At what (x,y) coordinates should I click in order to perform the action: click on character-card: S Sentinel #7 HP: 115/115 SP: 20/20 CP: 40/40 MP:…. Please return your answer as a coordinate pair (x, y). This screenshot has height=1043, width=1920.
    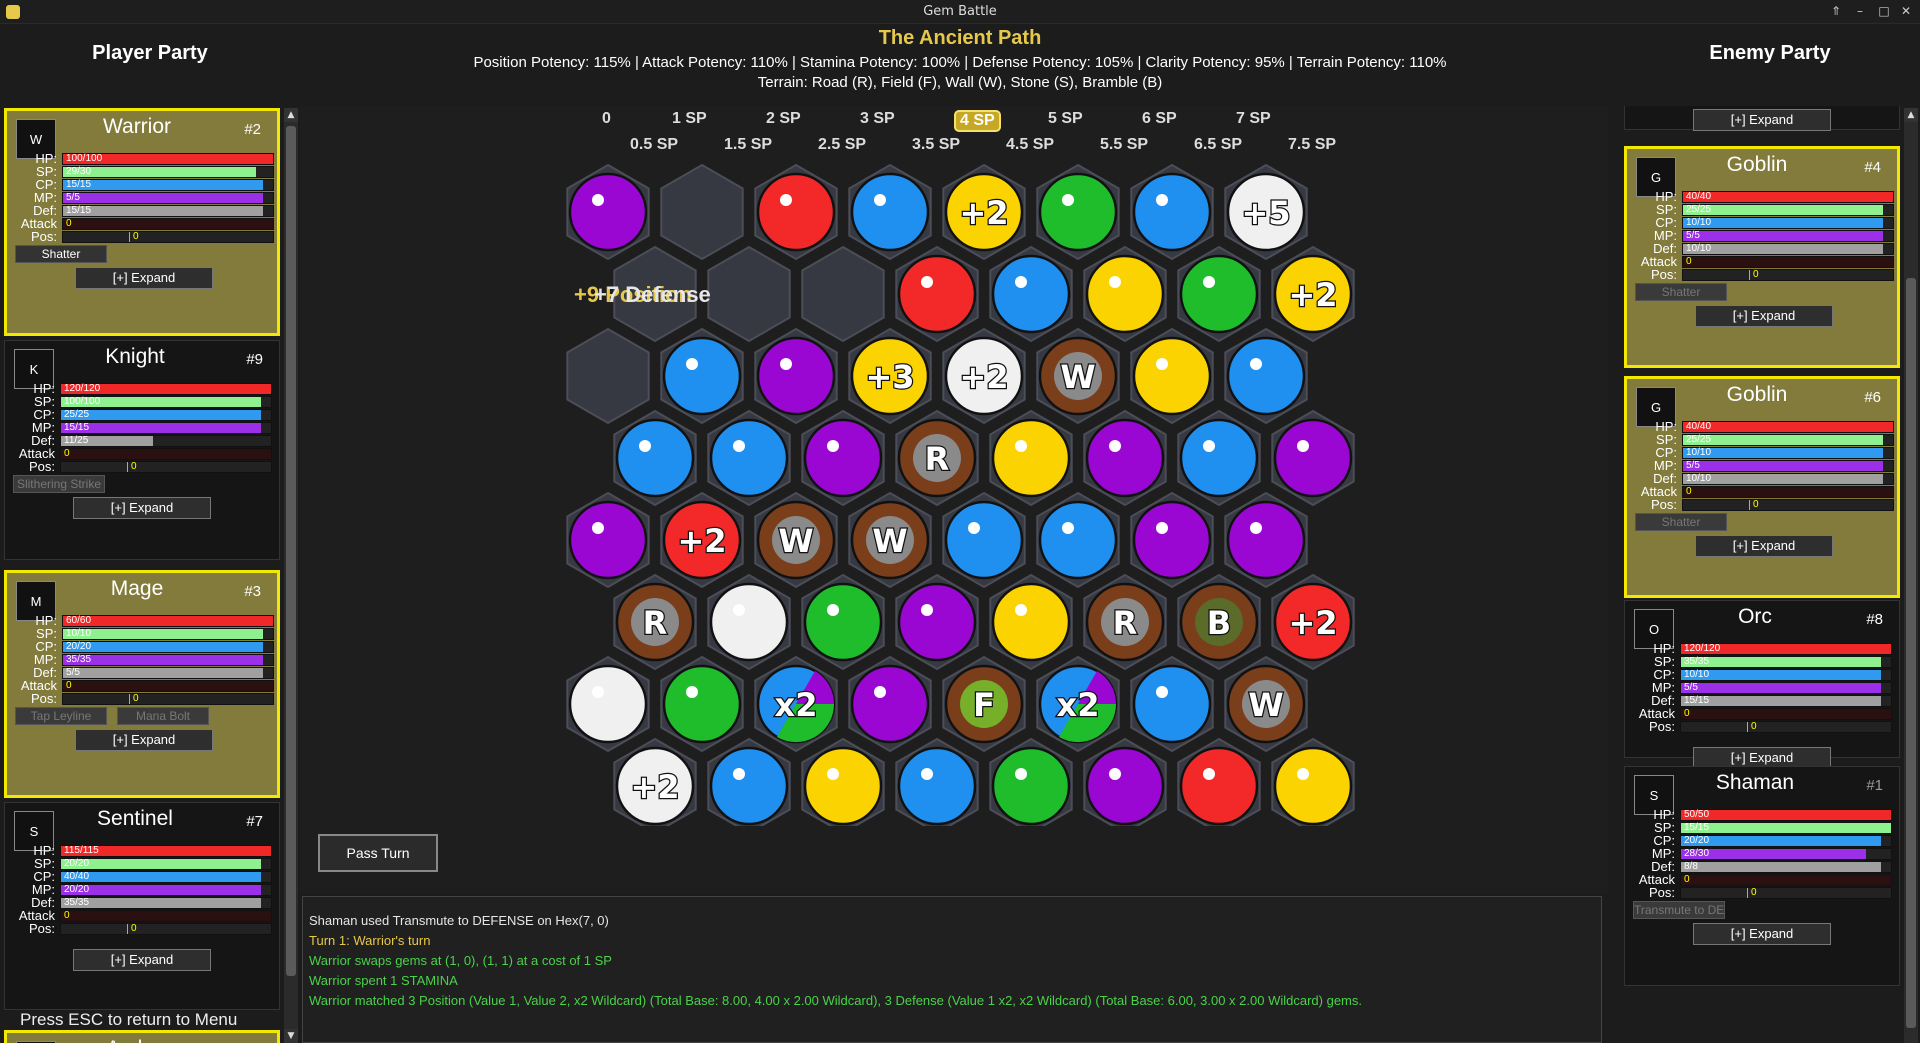
    Looking at the image, I should click on (142, 906).